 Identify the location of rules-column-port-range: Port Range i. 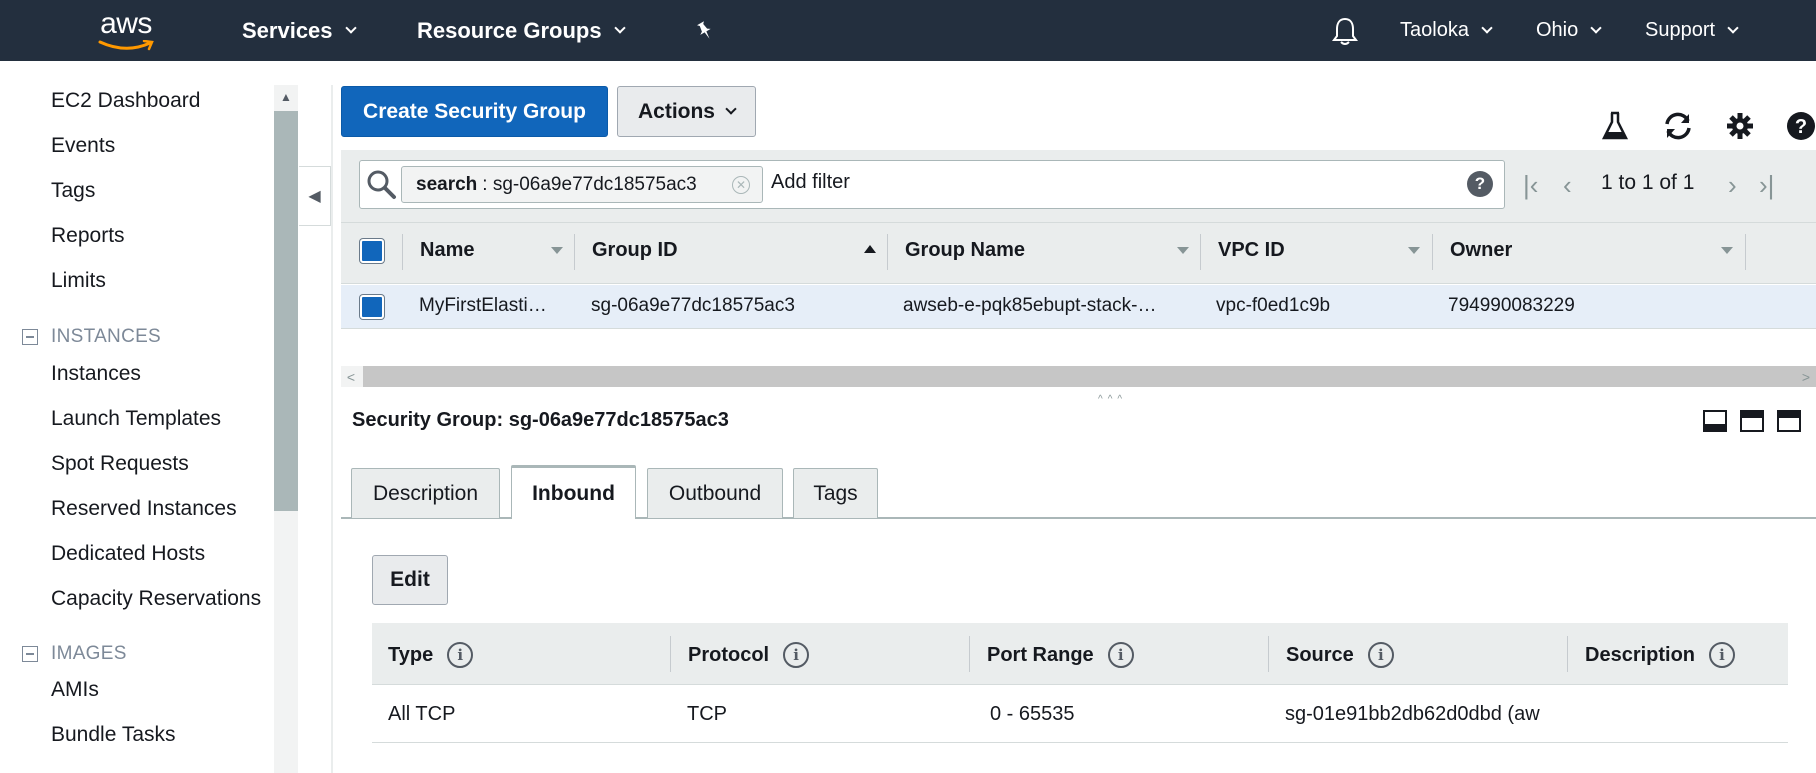
(1060, 655).